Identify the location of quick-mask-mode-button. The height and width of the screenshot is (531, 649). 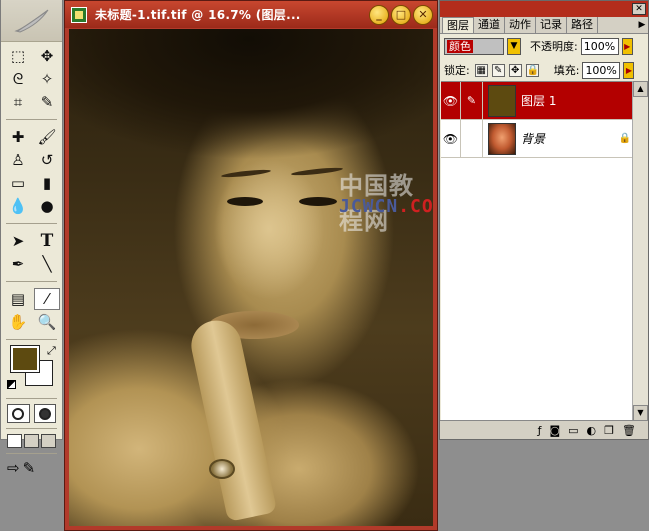
(44, 413).